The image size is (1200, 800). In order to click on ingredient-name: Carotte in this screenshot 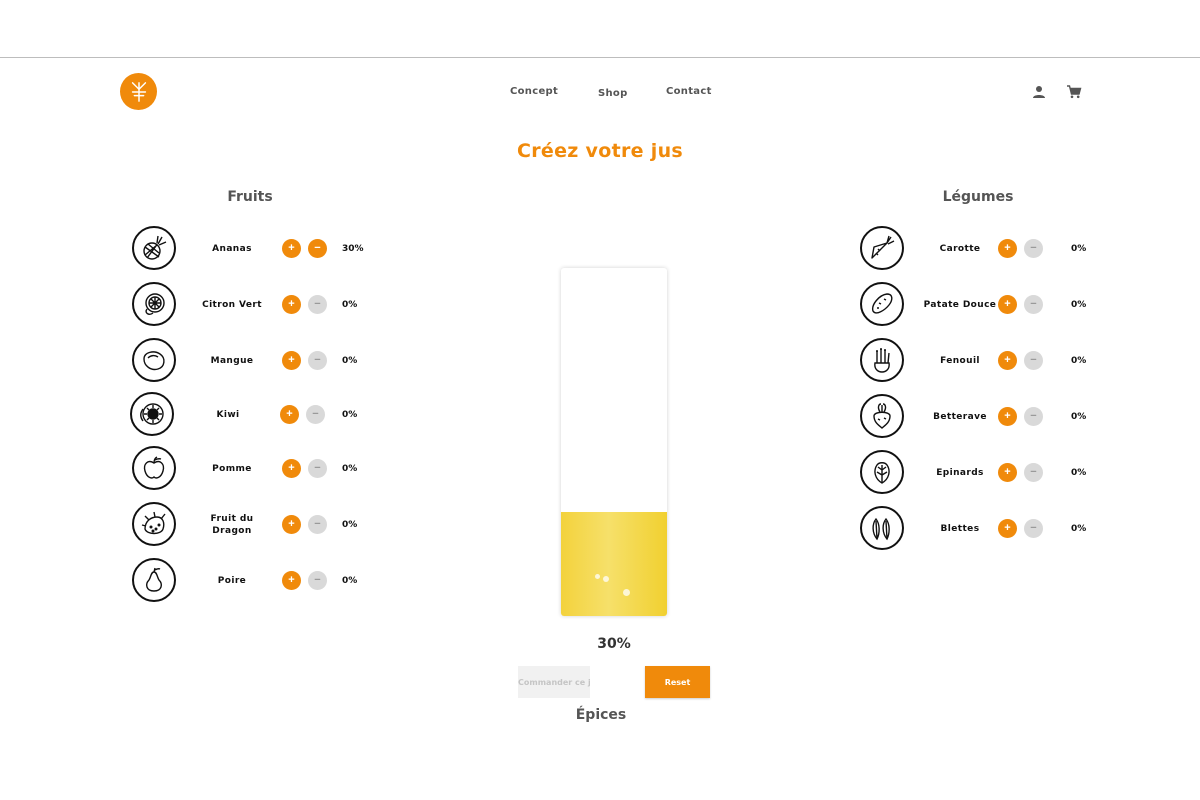, I will do `click(960, 249)`.